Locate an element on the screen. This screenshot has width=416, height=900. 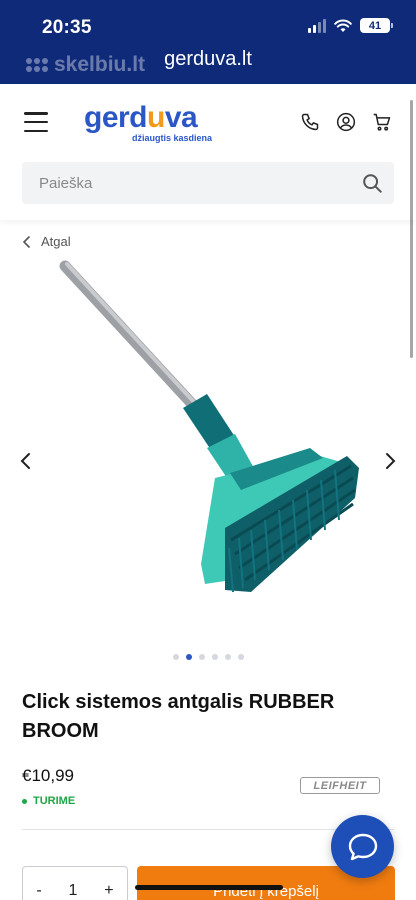
stock-status: TURIME is located at coordinates (48, 801).